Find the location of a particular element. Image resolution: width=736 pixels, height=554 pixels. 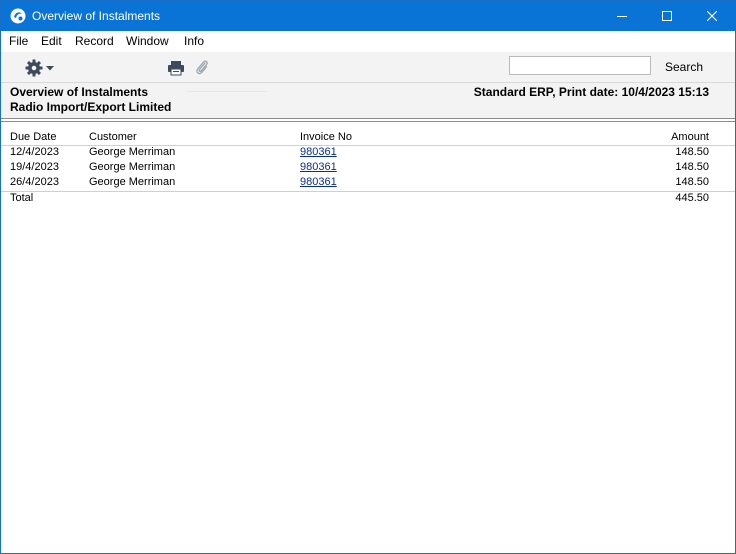

table-header-row: Due Date Customer Invoice No Amount is located at coordinates (368, 135).